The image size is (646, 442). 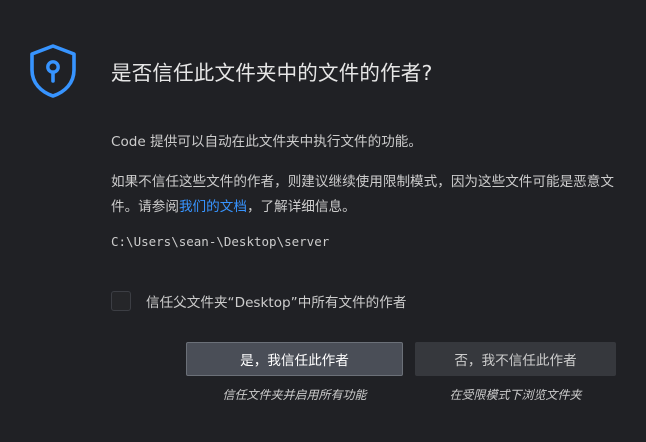 I want to click on dialog-description: Code 提供可以自动在此文件夹中执行文件的功能。, so click(x=266, y=142).